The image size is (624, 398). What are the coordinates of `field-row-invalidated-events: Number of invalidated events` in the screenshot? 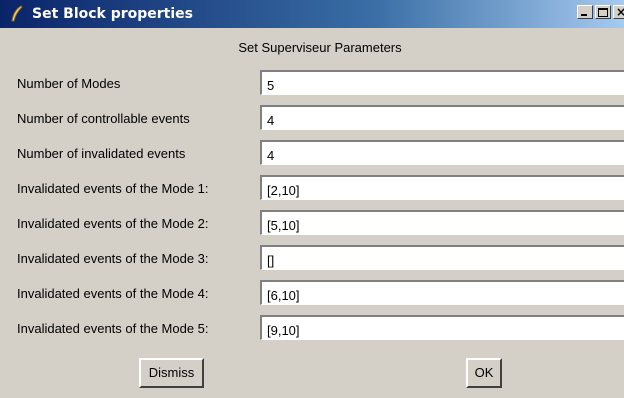 It's located at (312, 154).